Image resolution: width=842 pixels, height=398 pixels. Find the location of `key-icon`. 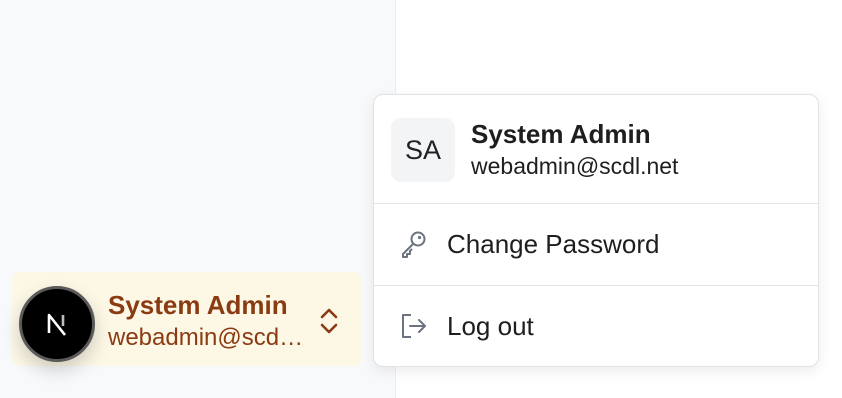

key-icon is located at coordinates (414, 244).